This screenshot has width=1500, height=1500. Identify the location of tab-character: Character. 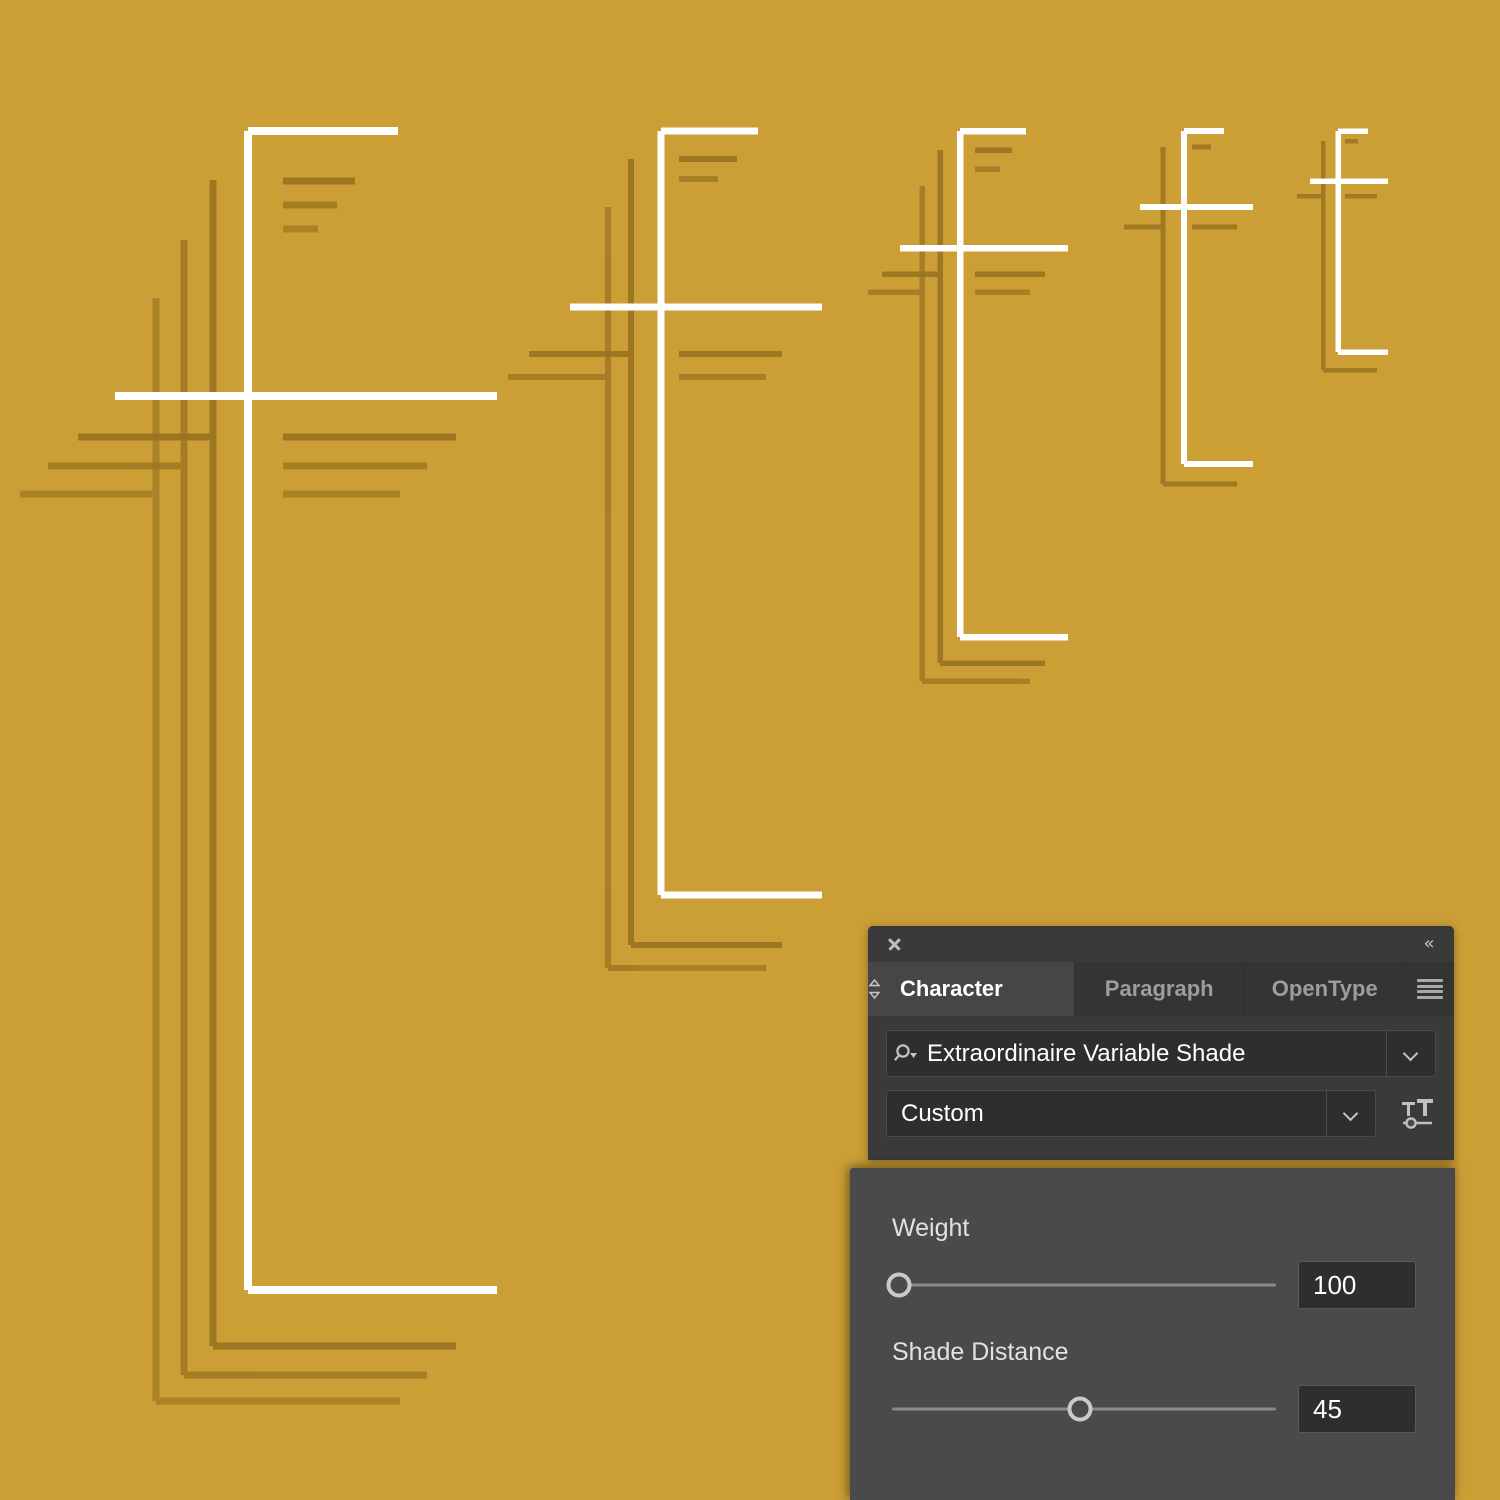
(971, 989).